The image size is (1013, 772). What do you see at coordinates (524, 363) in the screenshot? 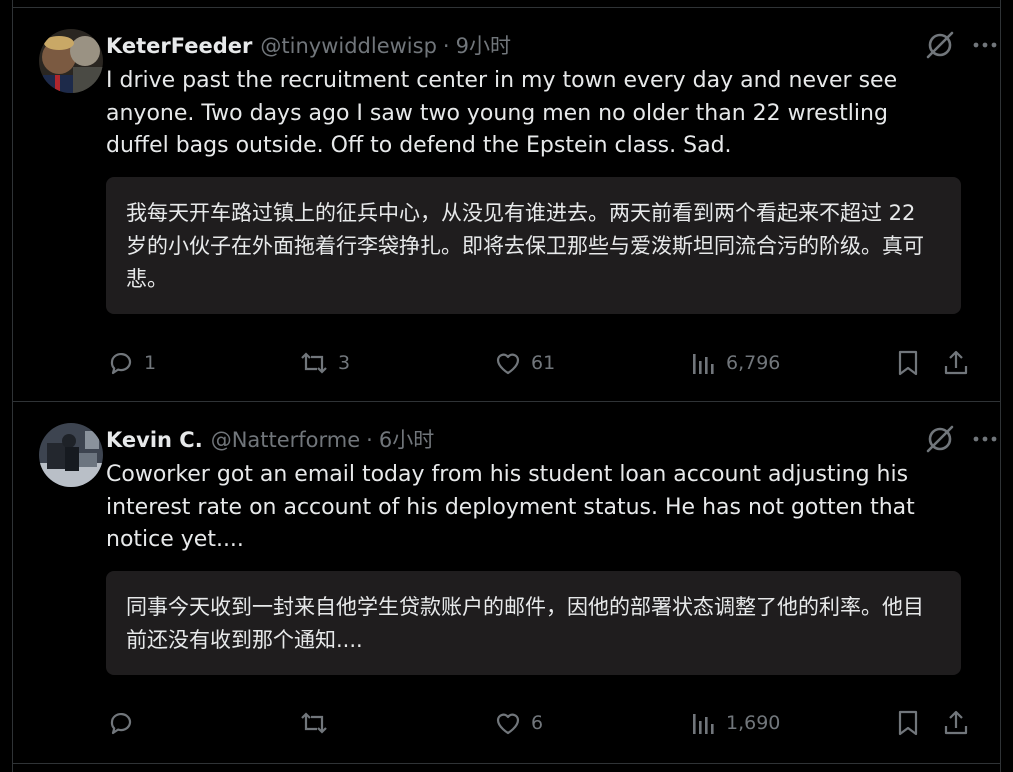
I see `like-button: 61` at bounding box center [524, 363].